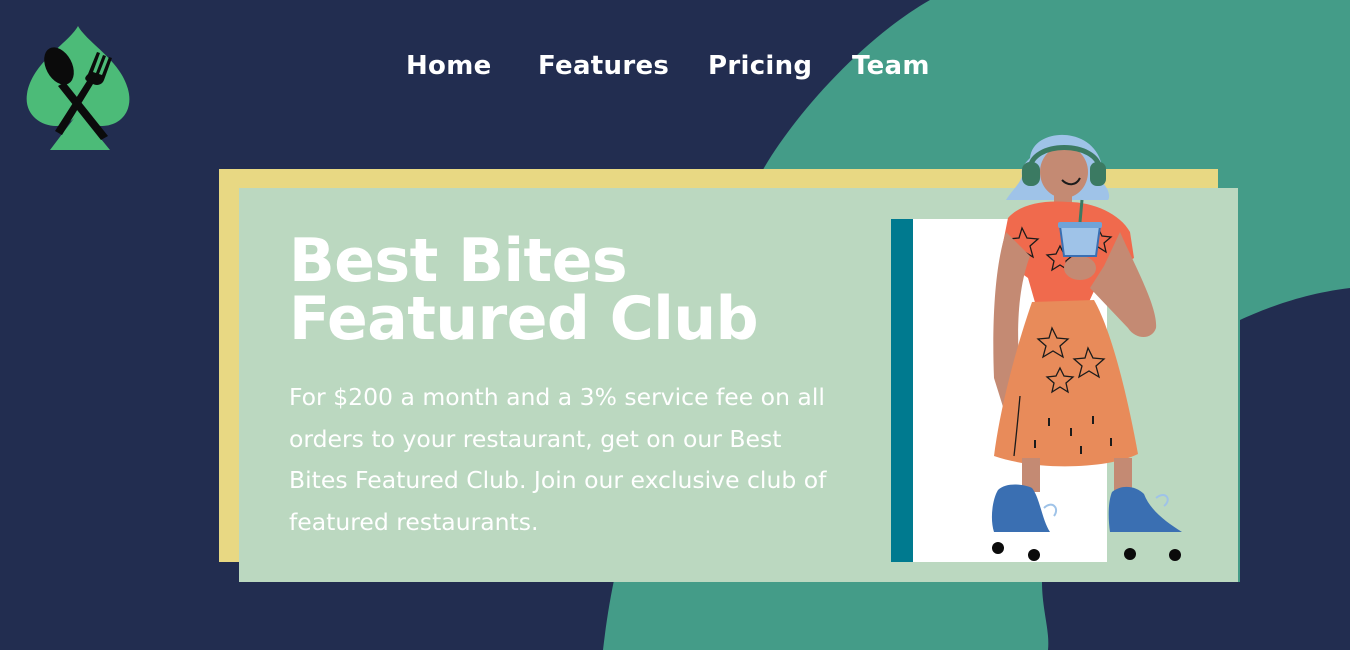 This screenshot has height=650, width=1350. I want to click on hero-title-line-2: Featured Club, so click(524, 319).